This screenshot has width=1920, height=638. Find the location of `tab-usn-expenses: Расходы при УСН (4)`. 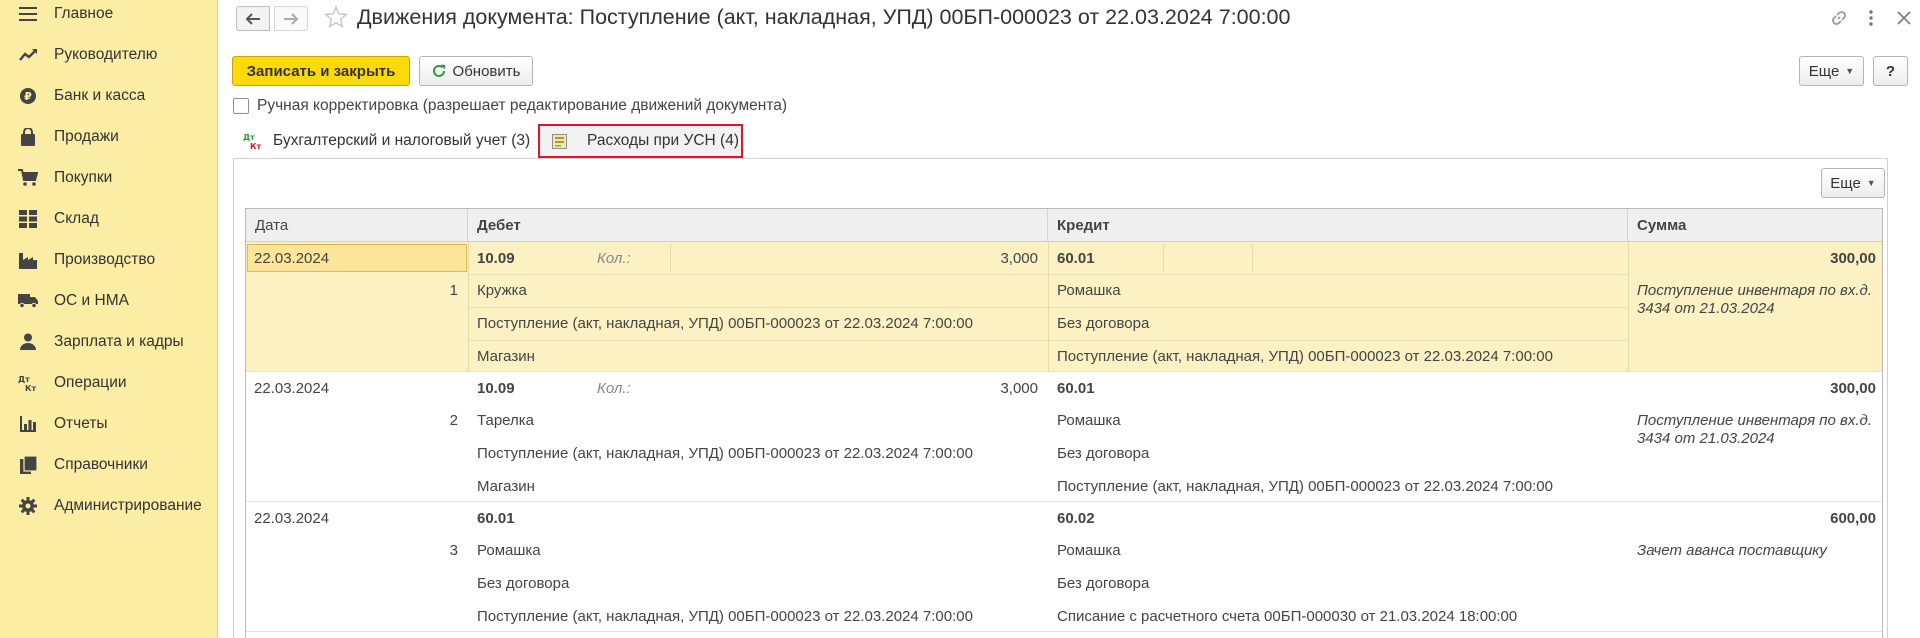

tab-usn-expenses: Расходы при УСН (4) is located at coordinates (640, 141).